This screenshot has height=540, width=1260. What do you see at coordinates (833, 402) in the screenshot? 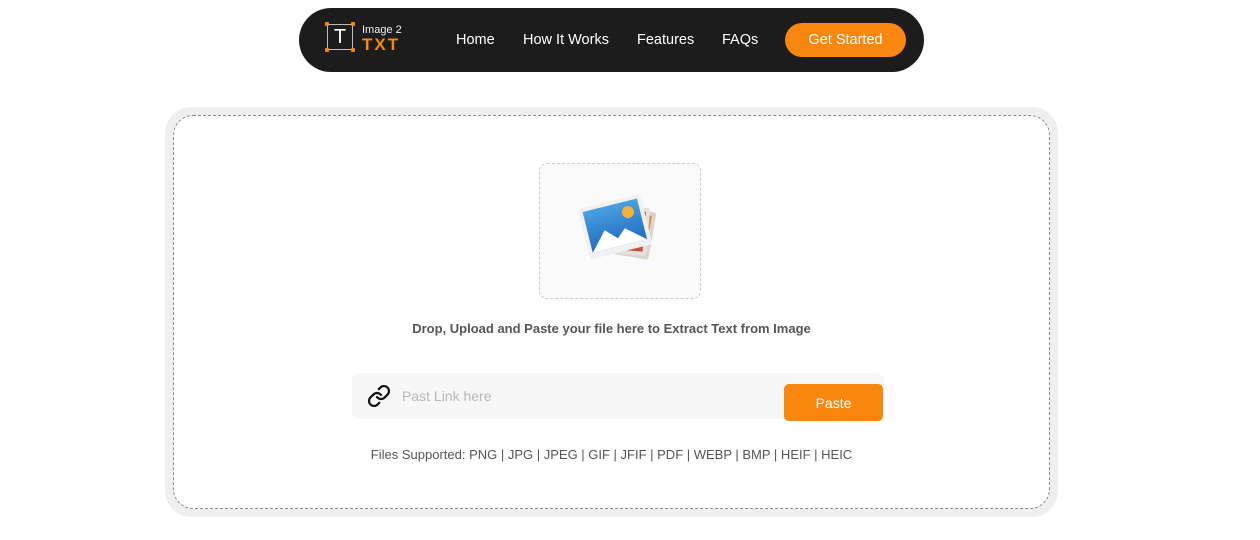
I see `paste-button: Paste` at bounding box center [833, 402].